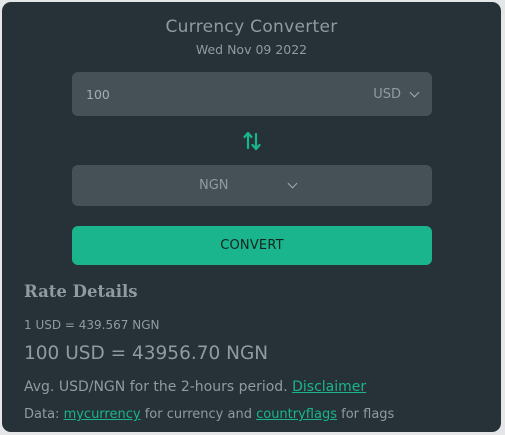  Describe the element at coordinates (251, 49) in the screenshot. I see `current-date: Wed Nov 09 2022` at that location.